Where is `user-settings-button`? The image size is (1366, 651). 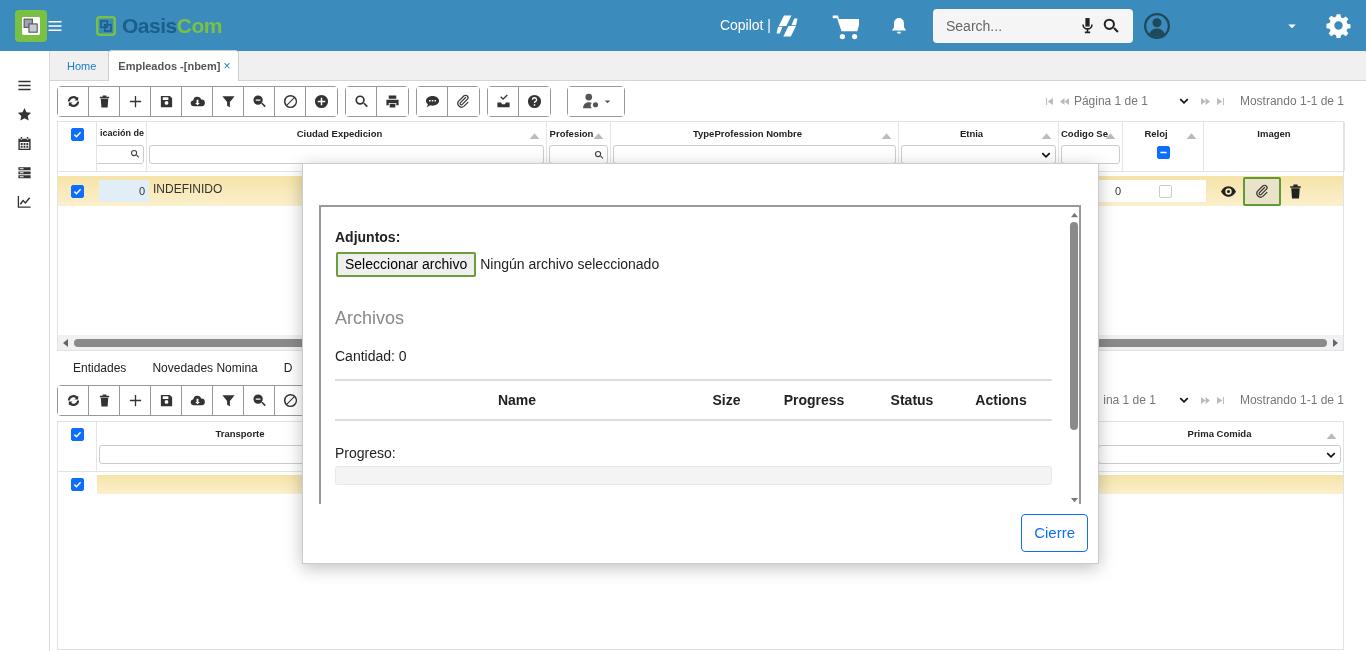 user-settings-button is located at coordinates (596, 101).